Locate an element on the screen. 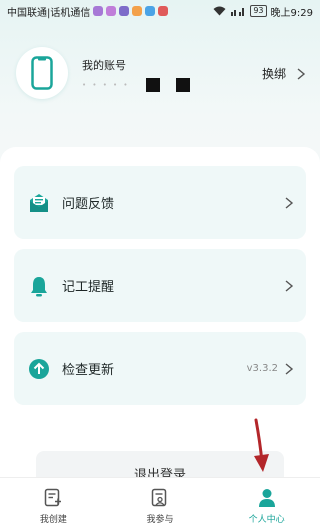  menu-item-label: 检查更新 is located at coordinates (88, 370).